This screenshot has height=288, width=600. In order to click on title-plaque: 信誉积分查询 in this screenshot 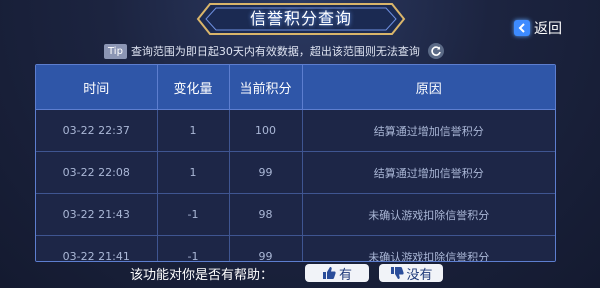, I will do `click(301, 20)`.